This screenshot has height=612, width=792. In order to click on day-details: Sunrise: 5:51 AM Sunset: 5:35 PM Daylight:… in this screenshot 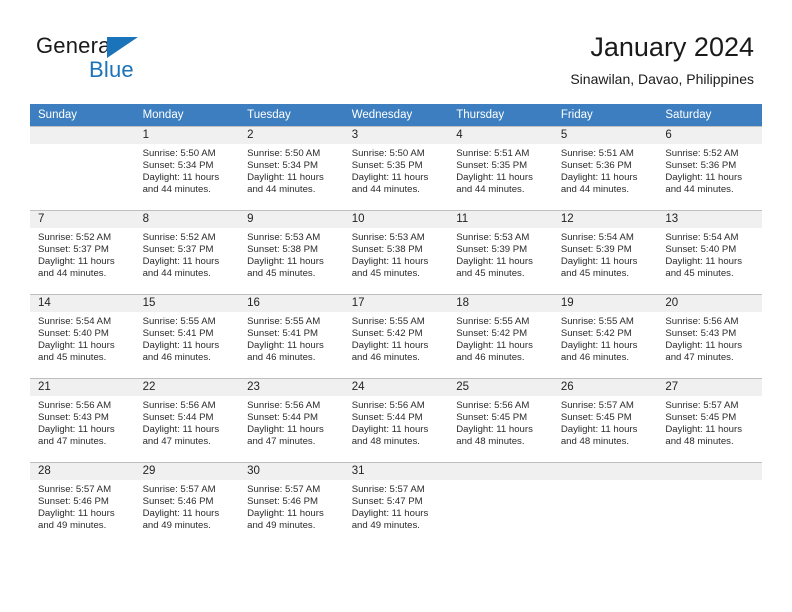, I will do `click(500, 170)`.